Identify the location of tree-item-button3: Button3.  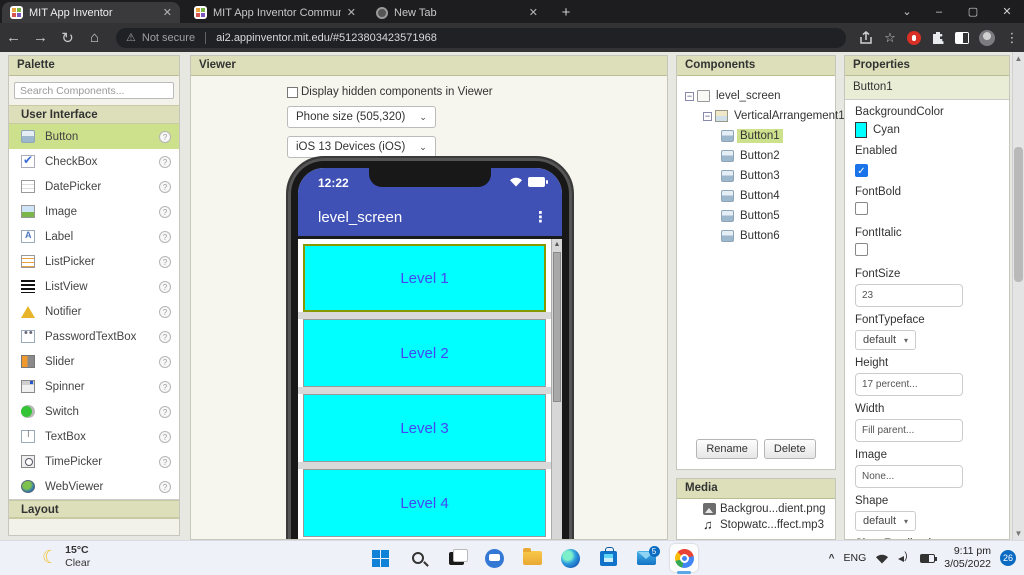
(756, 176).